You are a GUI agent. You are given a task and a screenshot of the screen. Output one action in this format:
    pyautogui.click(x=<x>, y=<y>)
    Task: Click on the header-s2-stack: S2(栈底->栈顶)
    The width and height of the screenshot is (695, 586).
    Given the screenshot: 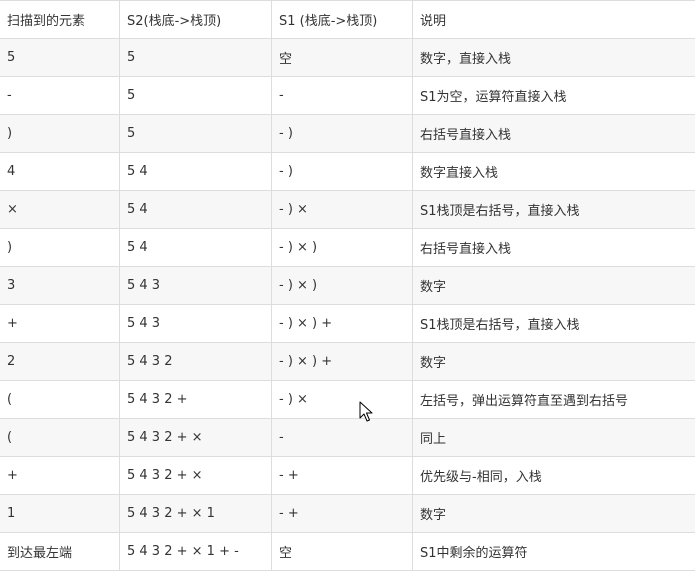 What is the action you would take?
    pyautogui.click(x=195, y=19)
    